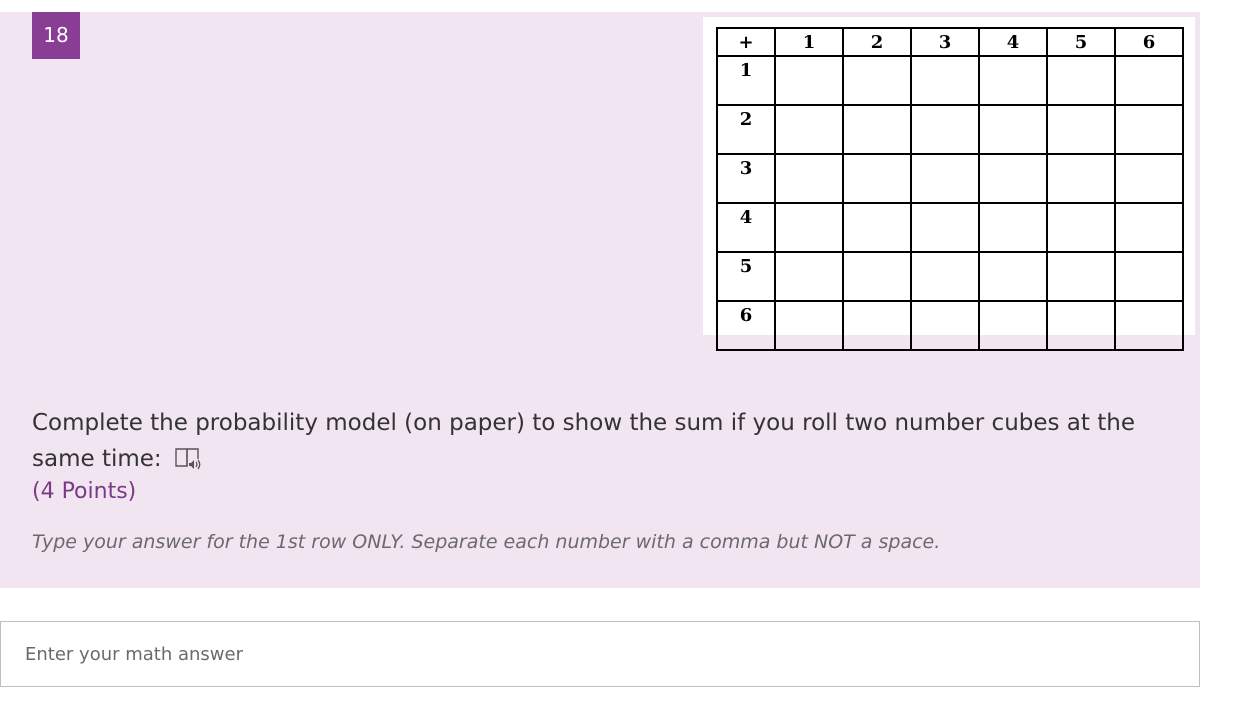  What do you see at coordinates (1013, 42) in the screenshot?
I see `table-column-header: 4` at bounding box center [1013, 42].